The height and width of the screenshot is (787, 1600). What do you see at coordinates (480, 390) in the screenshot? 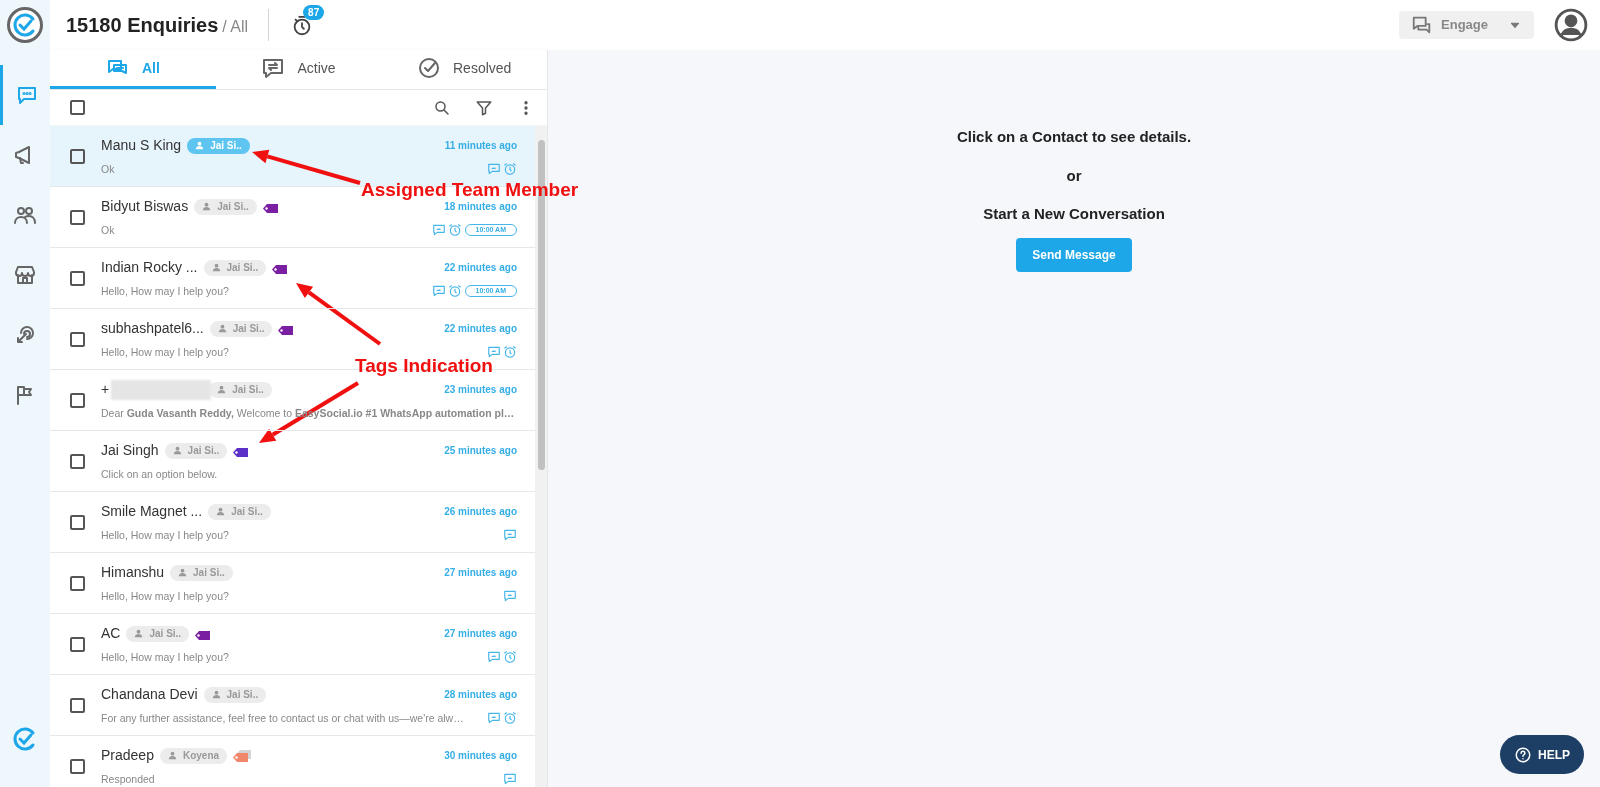
I see `timestamp: 23 minutes ago` at bounding box center [480, 390].